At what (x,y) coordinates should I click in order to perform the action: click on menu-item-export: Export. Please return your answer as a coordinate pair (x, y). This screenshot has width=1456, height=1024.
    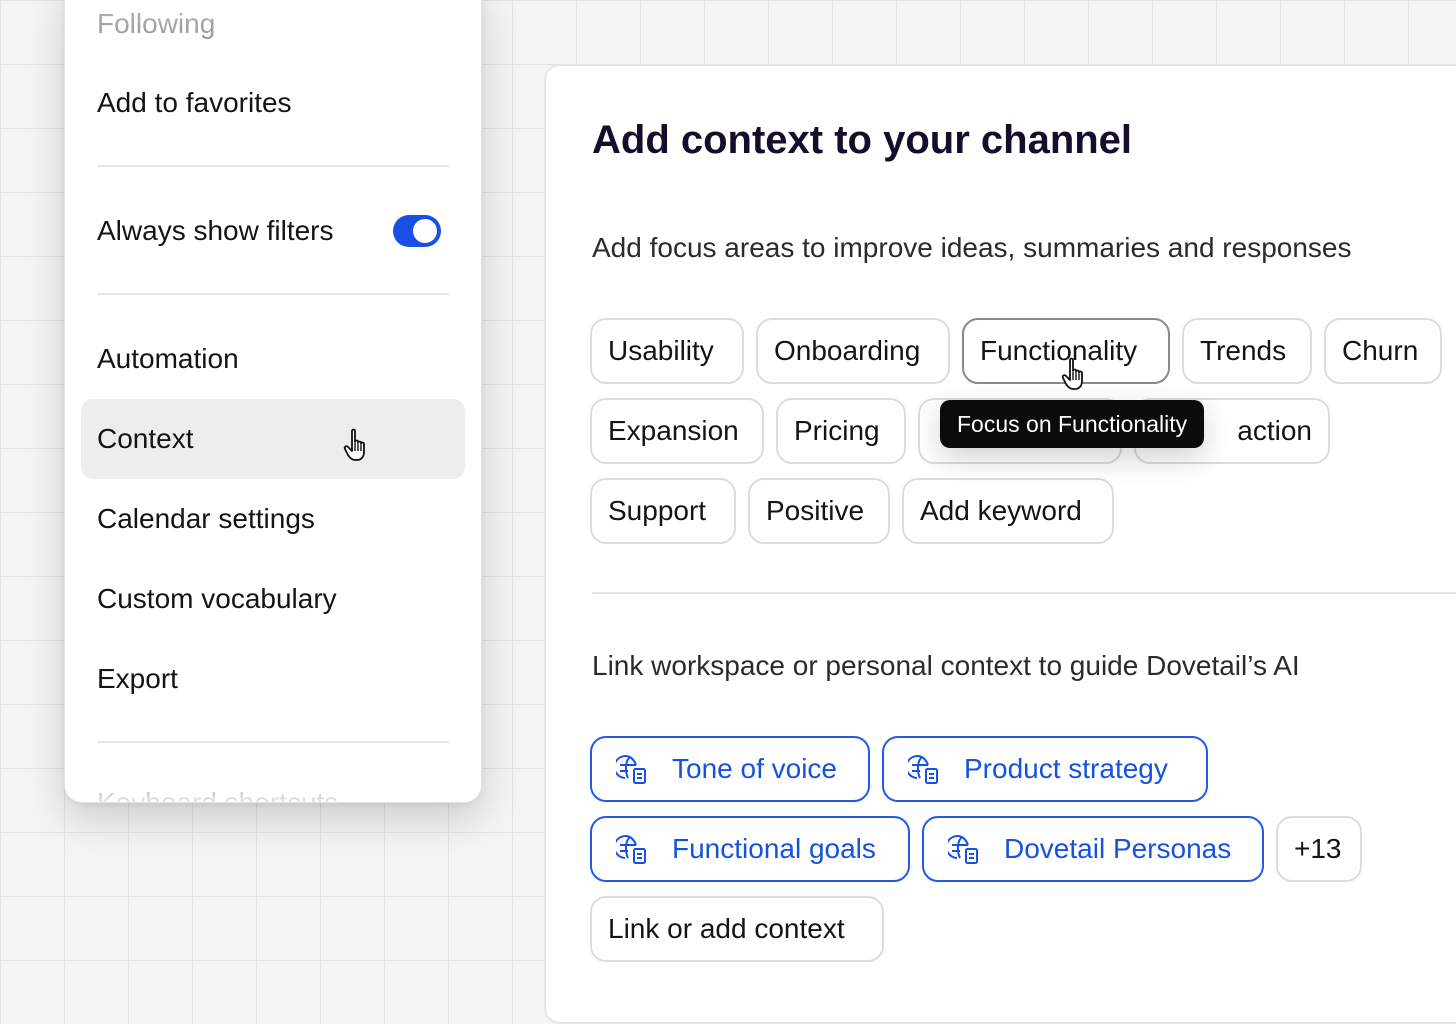
    Looking at the image, I should click on (273, 679).